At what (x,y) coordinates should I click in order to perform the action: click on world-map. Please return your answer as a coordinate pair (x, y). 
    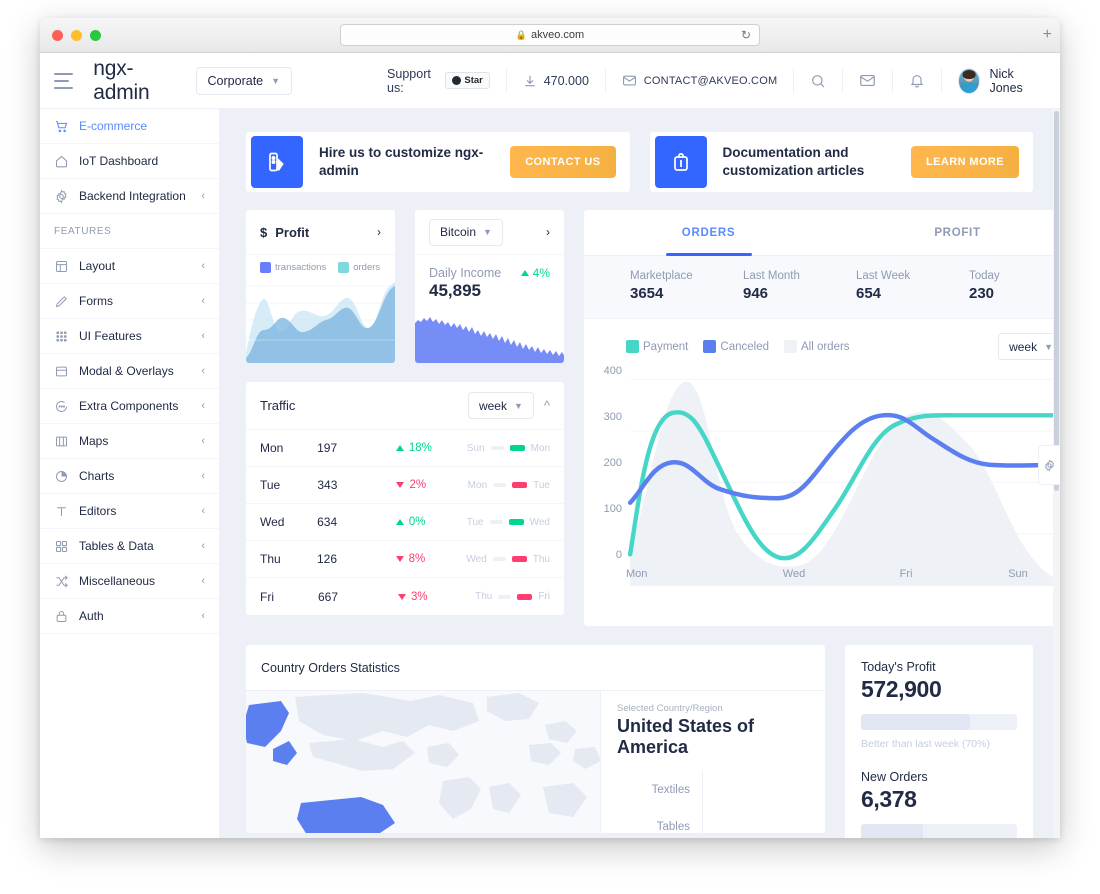
    Looking at the image, I should click on (423, 762).